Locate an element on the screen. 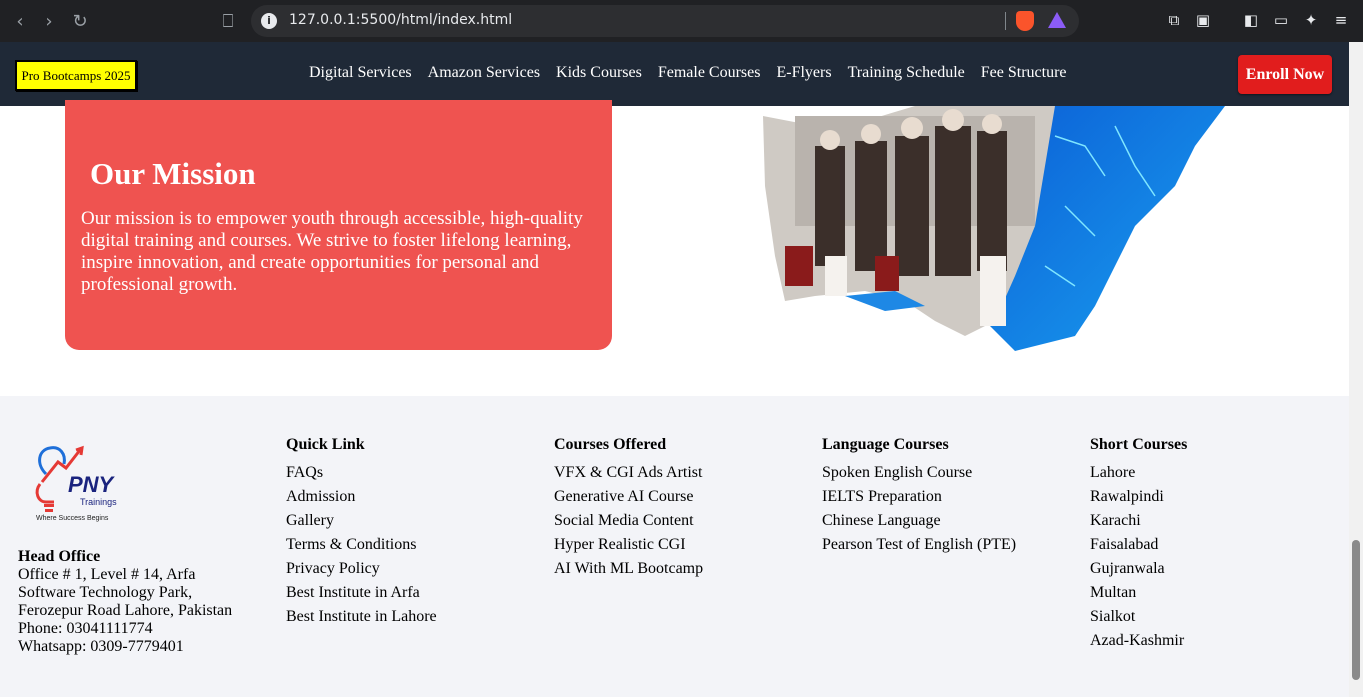 The height and width of the screenshot is (697, 1363). footer-link: Gallery is located at coordinates (361, 521).